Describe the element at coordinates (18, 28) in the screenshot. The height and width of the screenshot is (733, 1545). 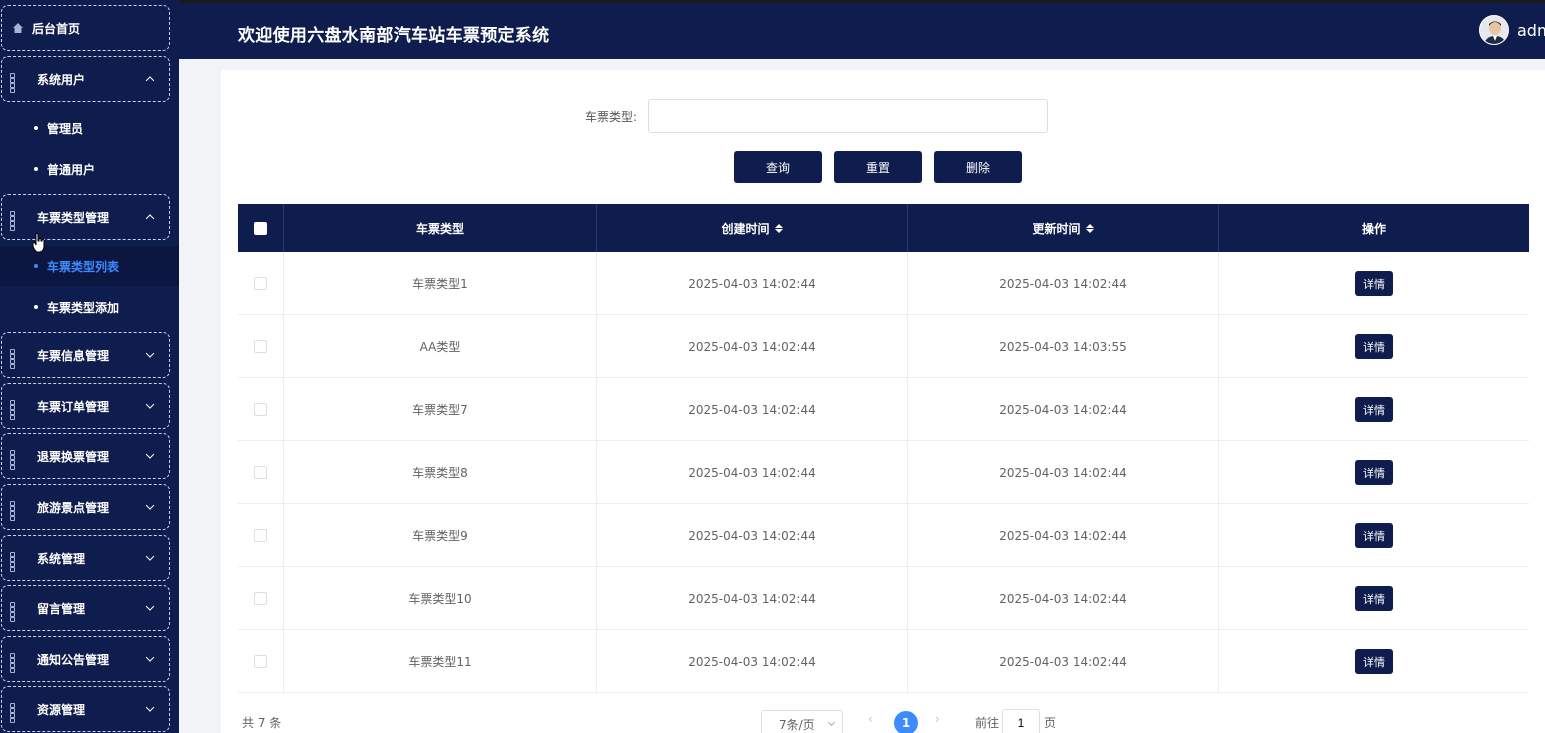
I see `home-icon` at that location.